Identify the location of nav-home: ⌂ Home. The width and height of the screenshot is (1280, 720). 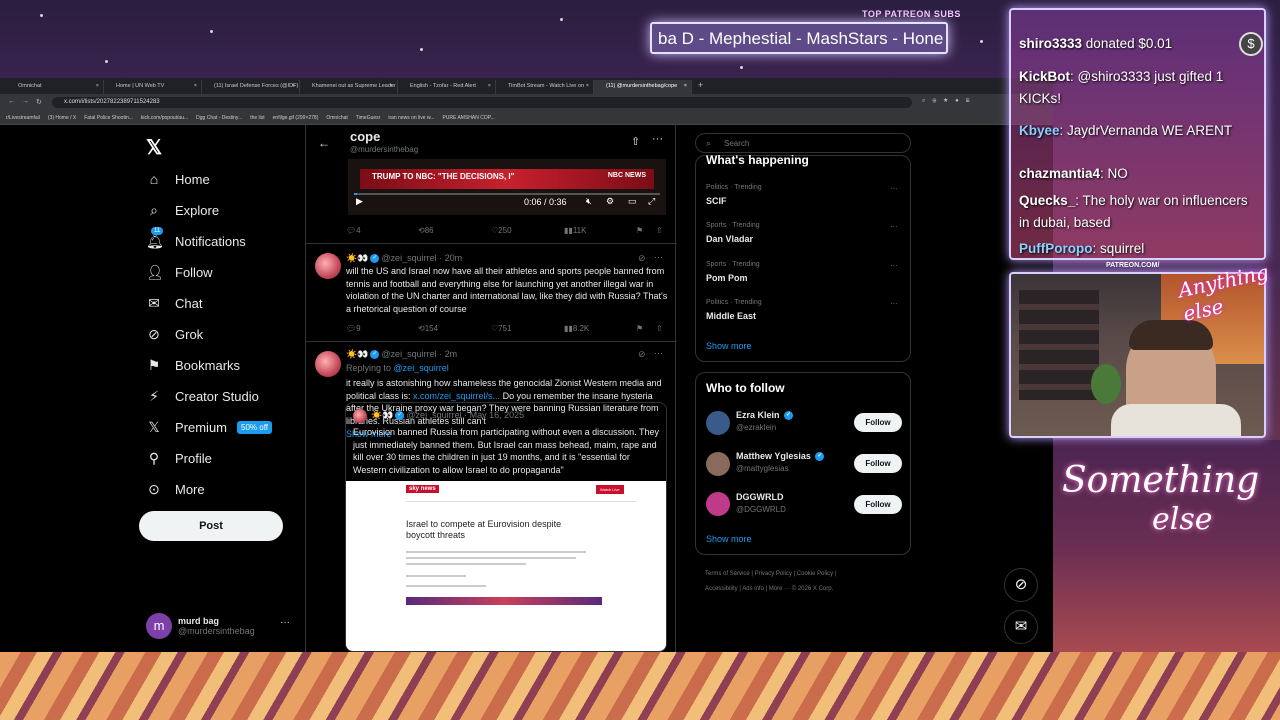
(178, 179).